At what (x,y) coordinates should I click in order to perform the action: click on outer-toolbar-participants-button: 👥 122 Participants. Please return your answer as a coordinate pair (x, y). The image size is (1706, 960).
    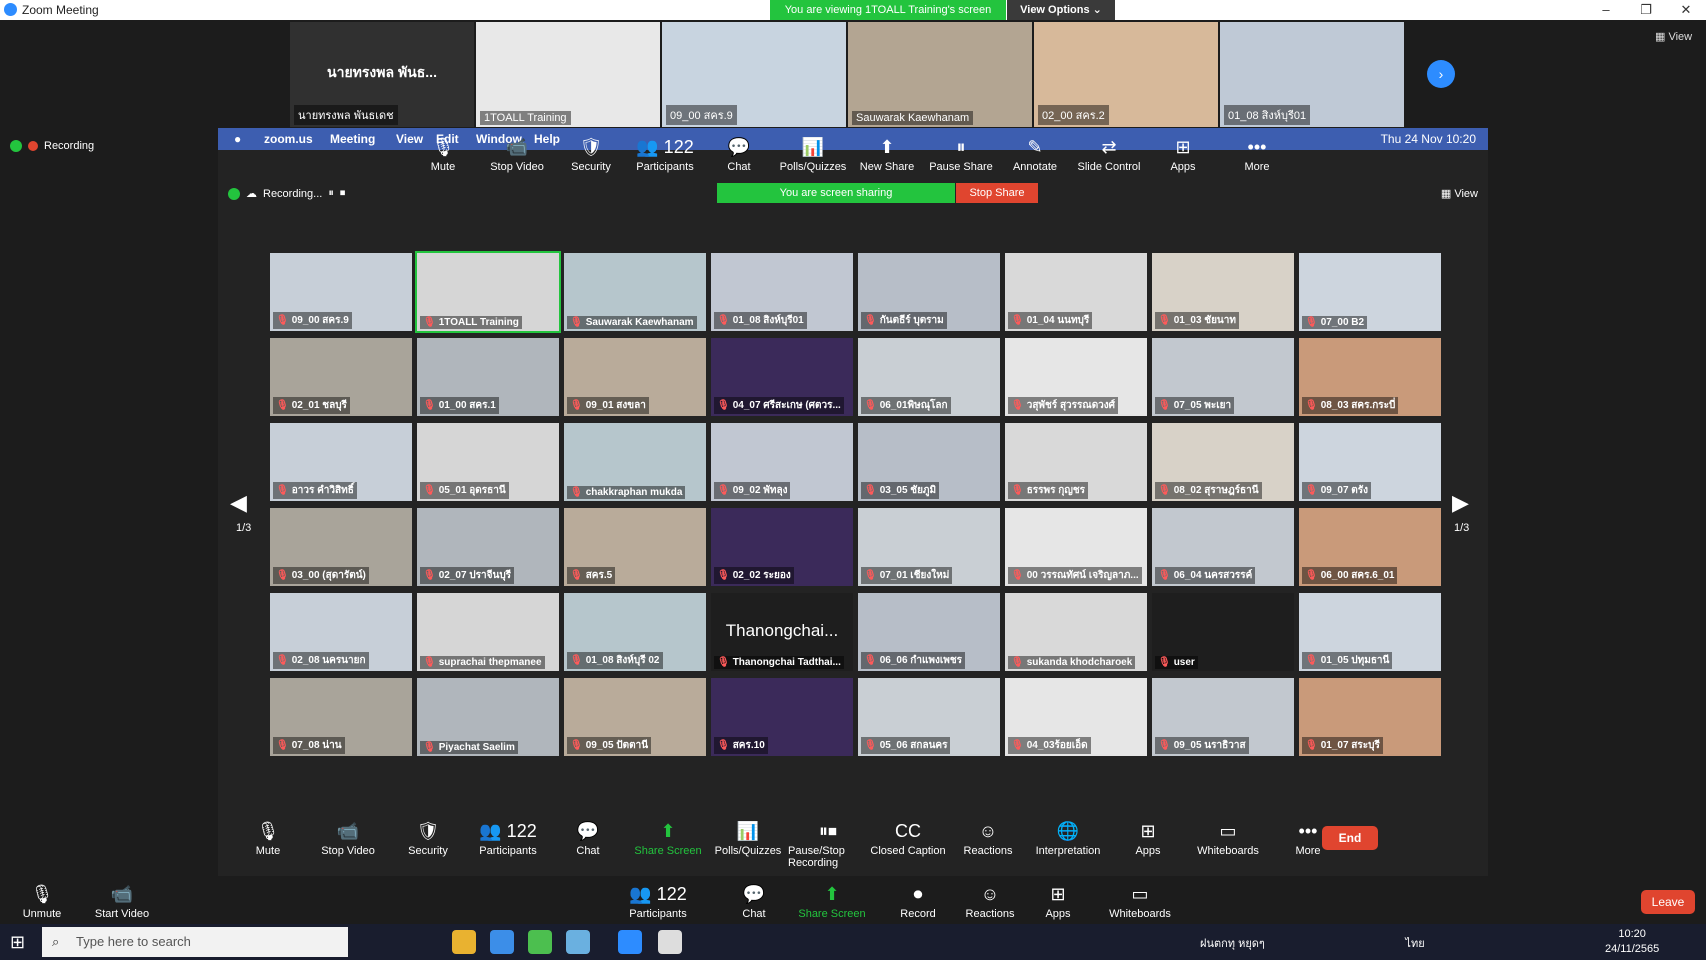
    Looking at the image, I should click on (658, 900).